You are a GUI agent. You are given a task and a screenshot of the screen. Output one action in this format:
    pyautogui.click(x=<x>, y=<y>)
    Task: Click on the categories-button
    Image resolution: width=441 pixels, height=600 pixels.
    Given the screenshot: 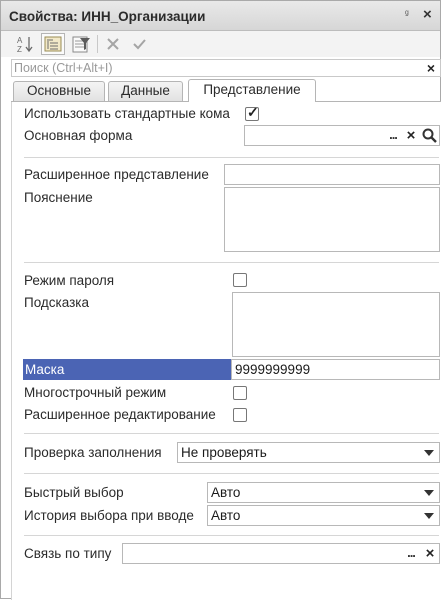 What is the action you would take?
    pyautogui.click(x=53, y=44)
    